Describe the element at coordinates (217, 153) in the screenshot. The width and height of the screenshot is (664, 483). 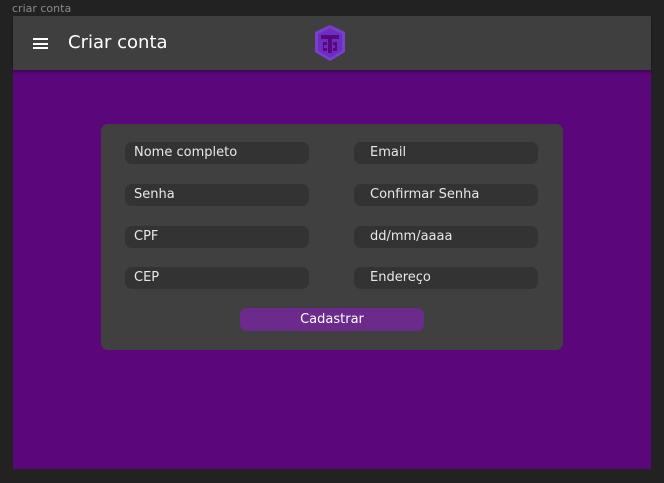
I see `full-name-field` at that location.